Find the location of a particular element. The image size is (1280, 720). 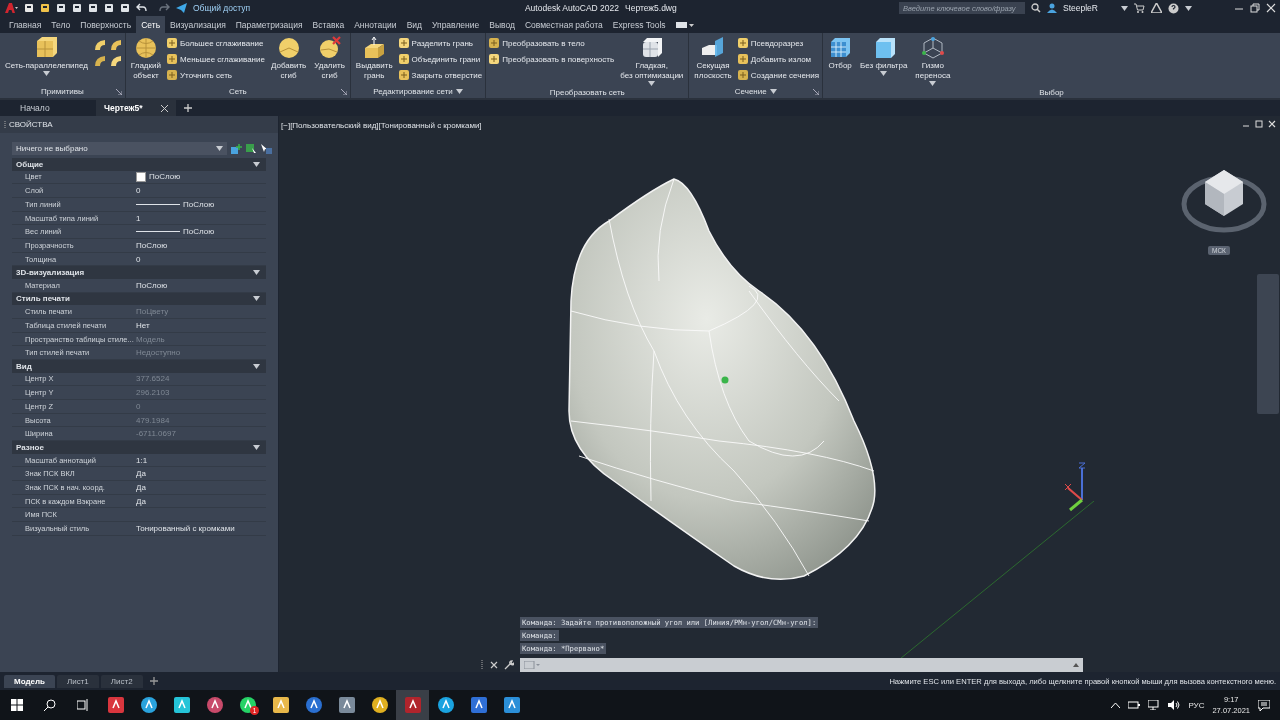

property-value: 1 is located at coordinates (138, 218).